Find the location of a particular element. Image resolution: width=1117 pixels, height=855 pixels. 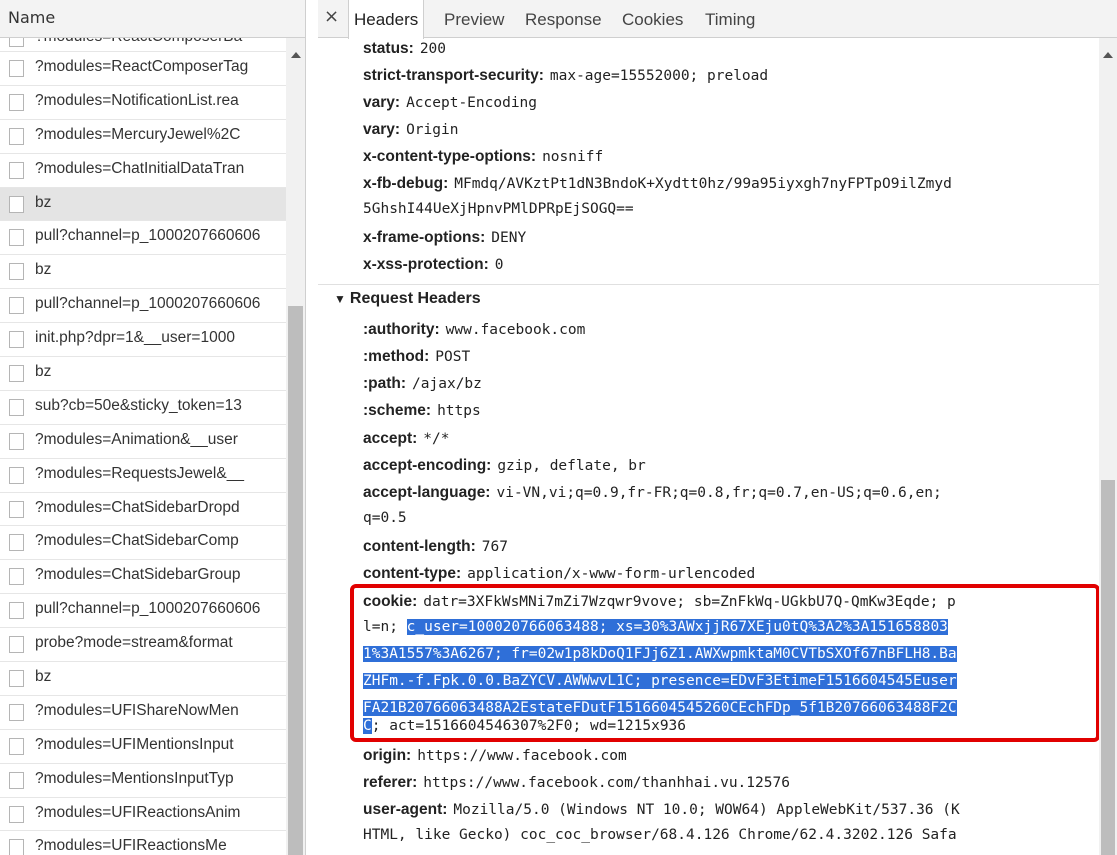

detail-scrollbar-thumb is located at coordinates (1108, 667).